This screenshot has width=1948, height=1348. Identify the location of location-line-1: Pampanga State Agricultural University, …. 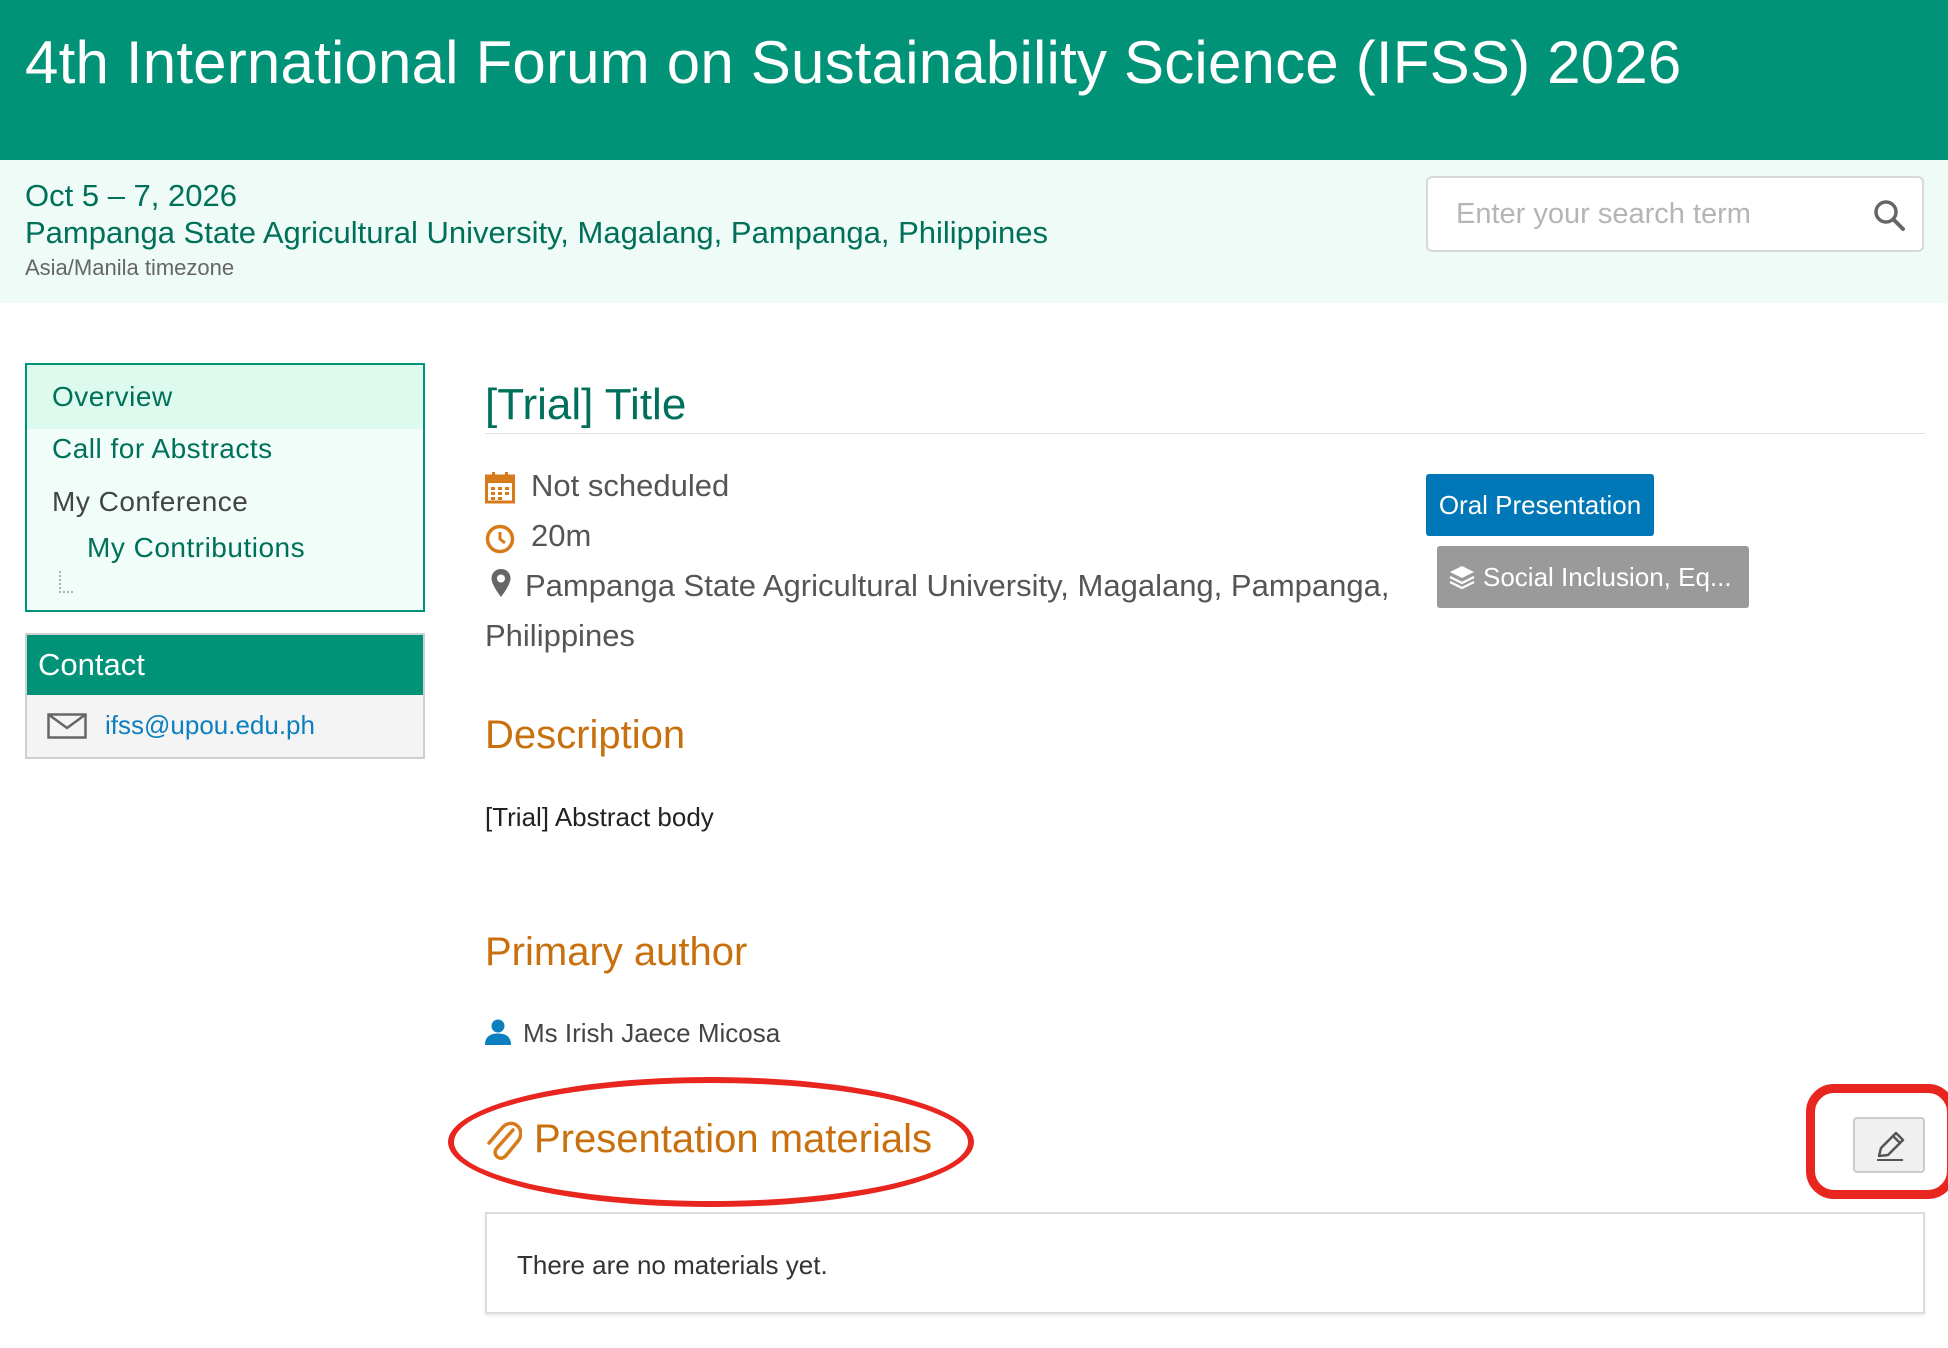
(957, 585).